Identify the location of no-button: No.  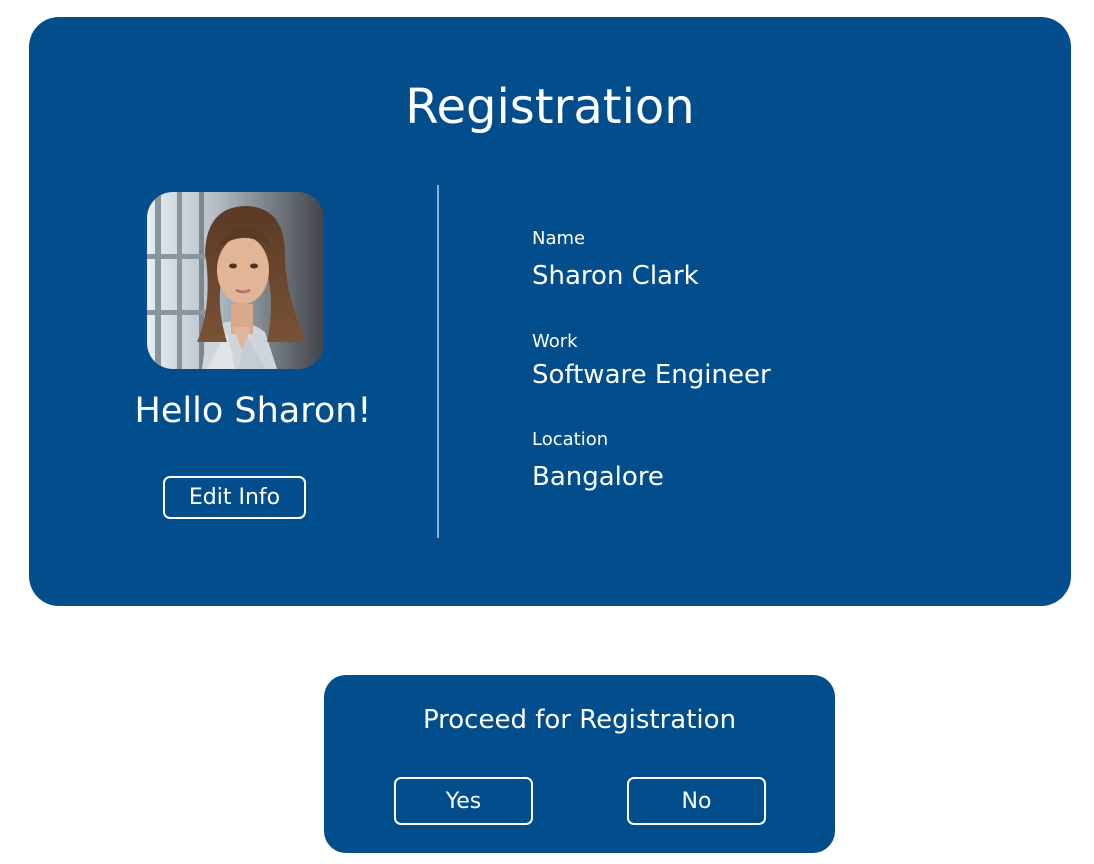
(696, 801).